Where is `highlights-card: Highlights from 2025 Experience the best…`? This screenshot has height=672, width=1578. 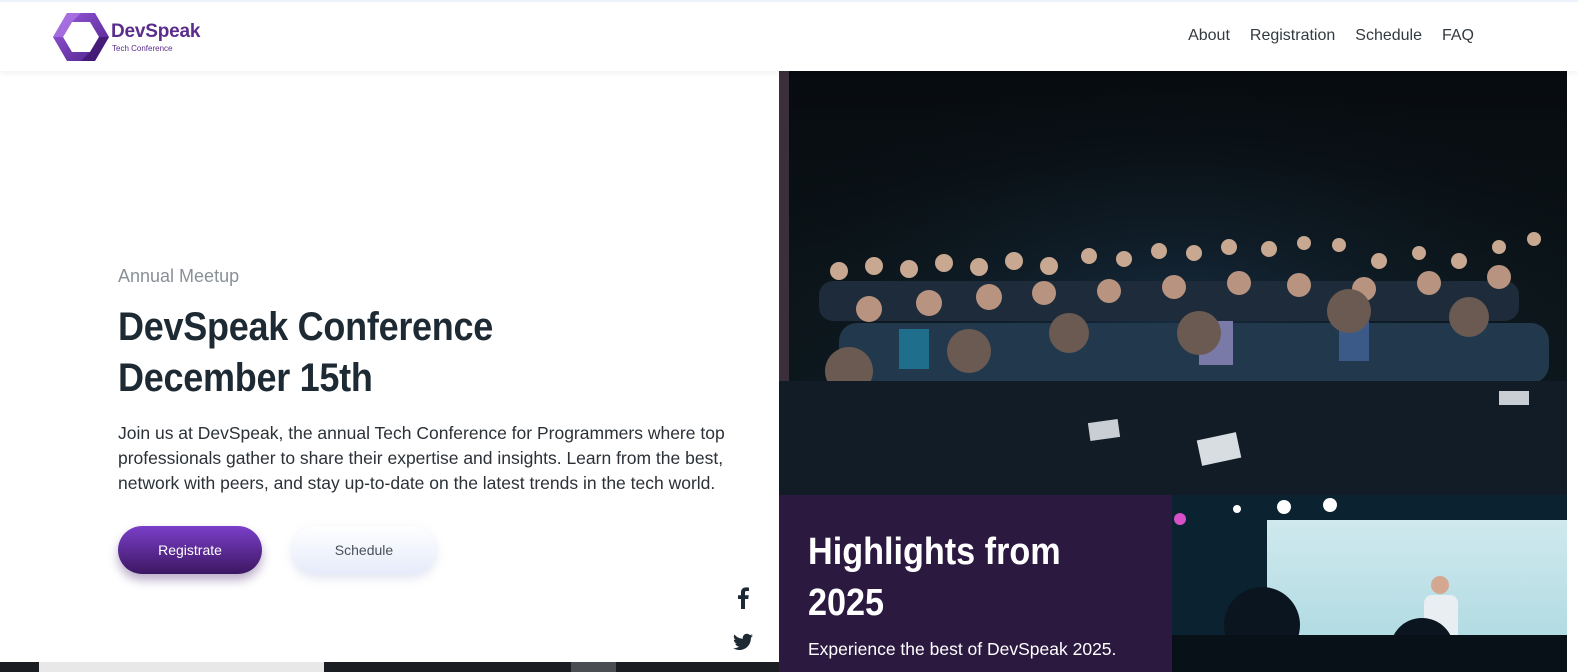
highlights-card: Highlights from 2025 Experience the best… is located at coordinates (975, 583).